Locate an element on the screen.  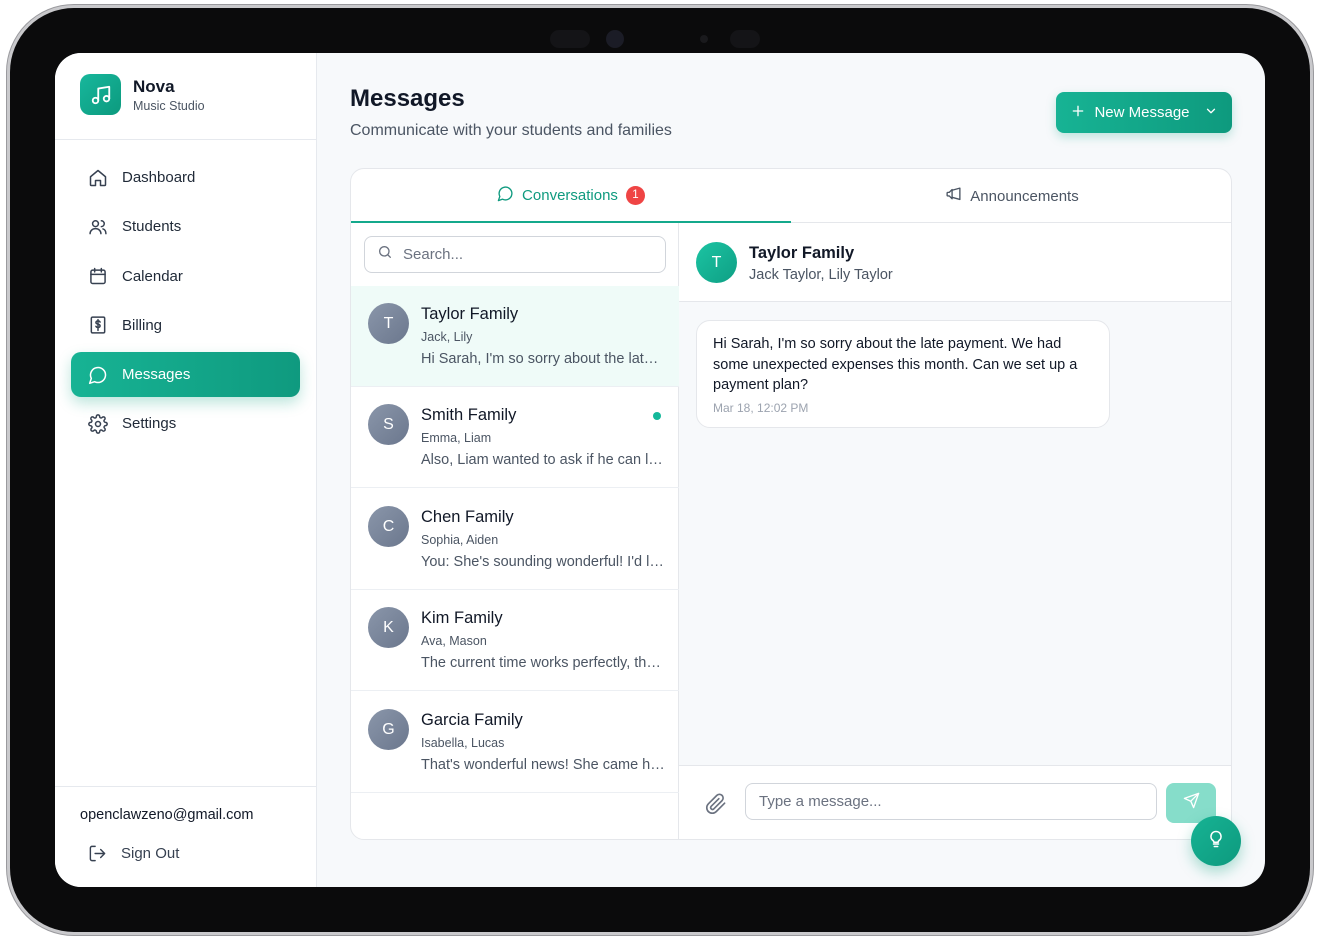
conversation-members: Emma, Liam is located at coordinates (456, 438).